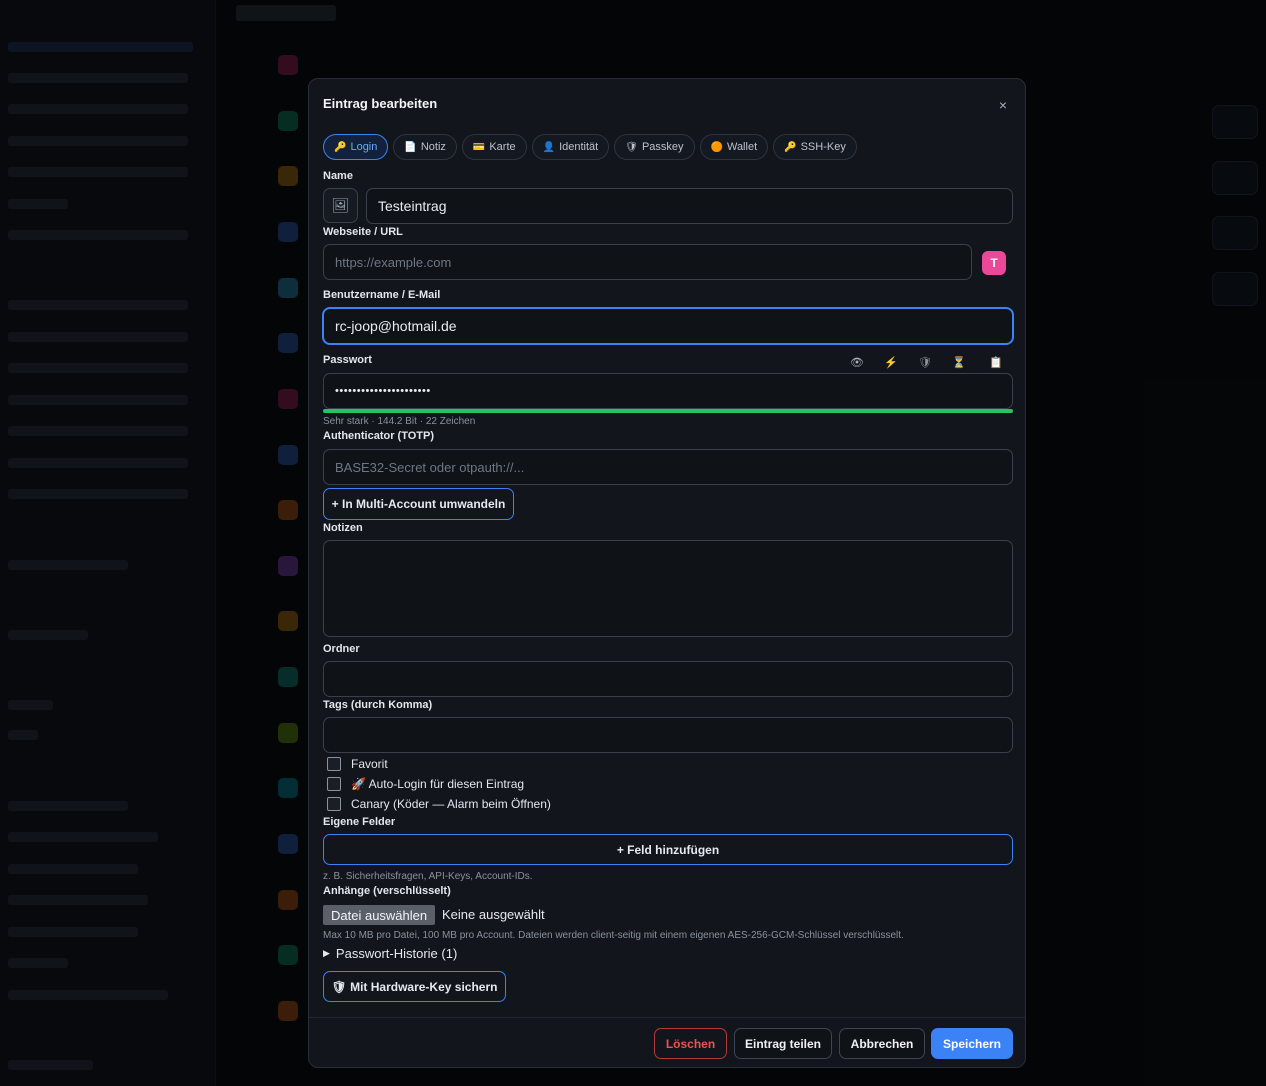 This screenshot has height=1086, width=1266. Describe the element at coordinates (823, 147) in the screenshot. I see `tab-label: SSH-Key` at that location.